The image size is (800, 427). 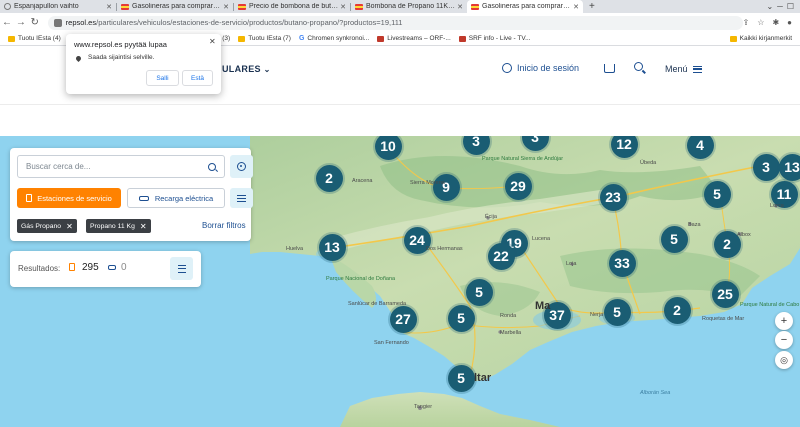 What do you see at coordinates (105, 269) in the screenshot?
I see `results-panel: Resultados: 295 0` at bounding box center [105, 269].